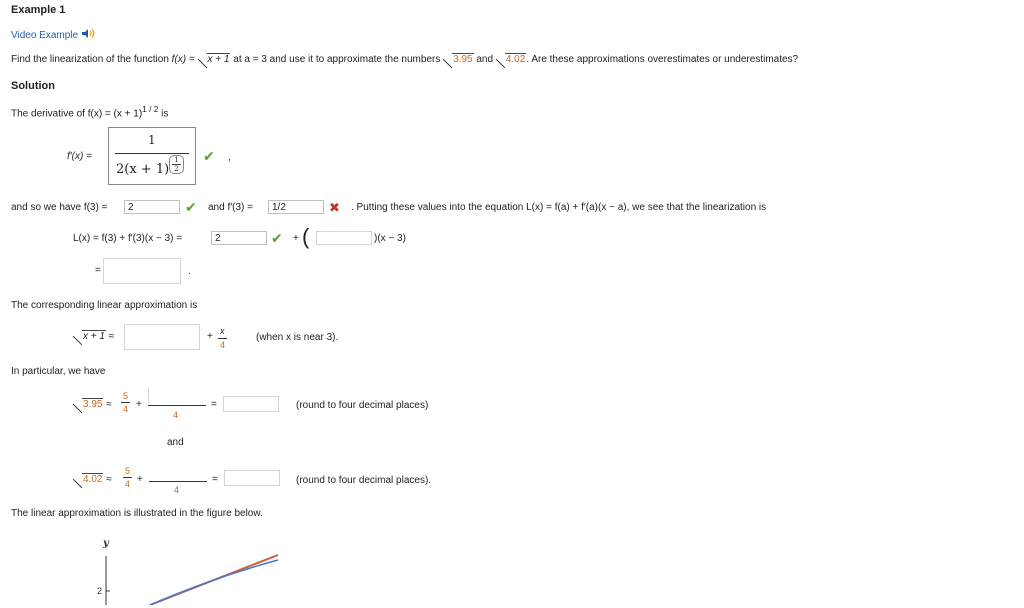 The image size is (1024, 608). What do you see at coordinates (152, 140) in the screenshot?
I see `frac-numerator: 1` at bounding box center [152, 140].